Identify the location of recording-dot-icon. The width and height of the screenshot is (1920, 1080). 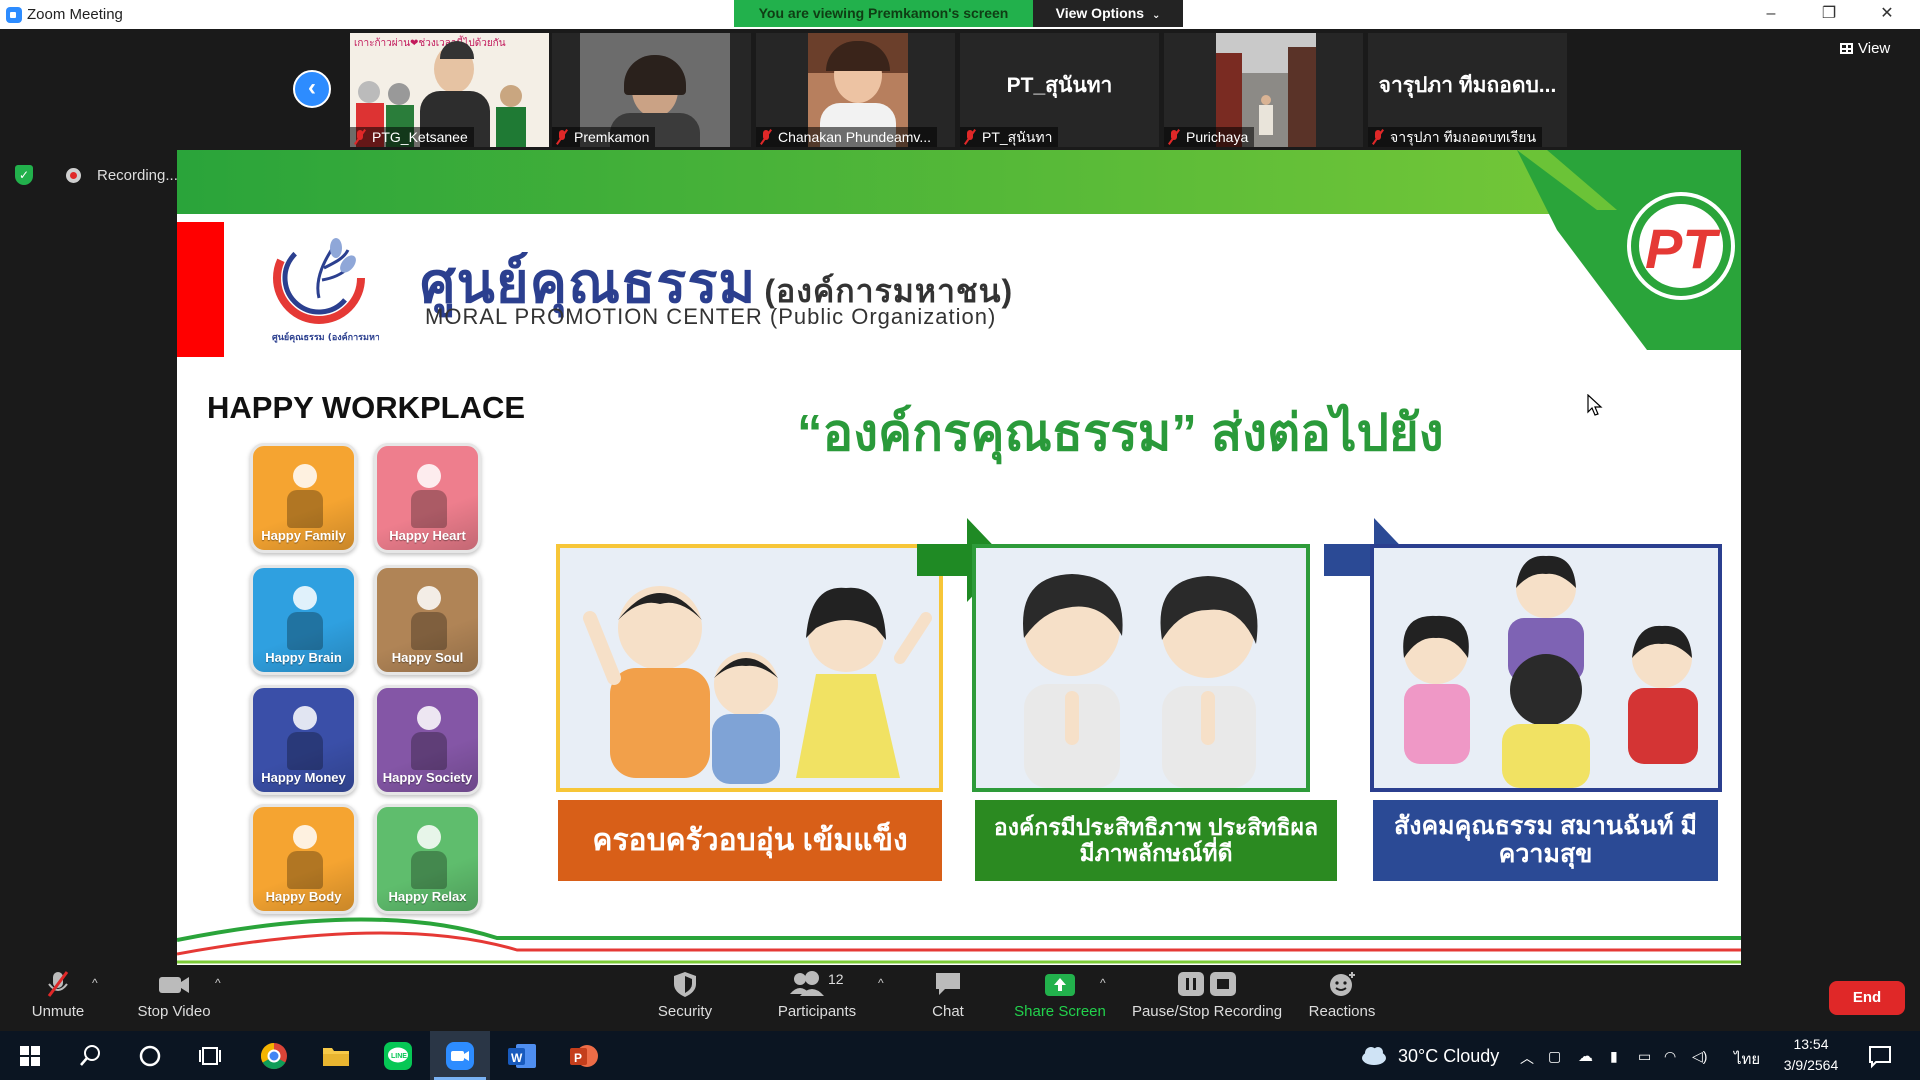
(73, 175).